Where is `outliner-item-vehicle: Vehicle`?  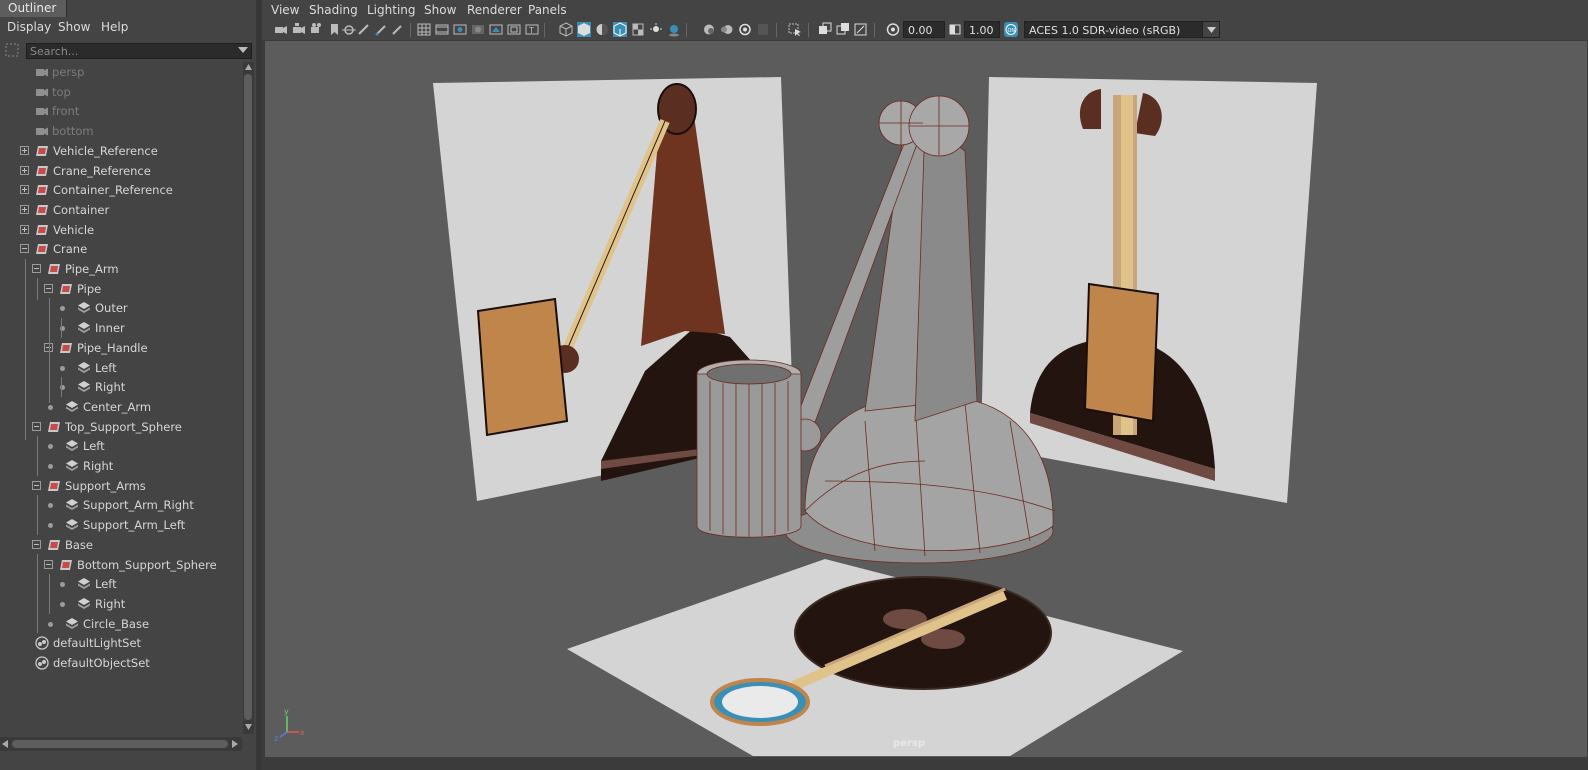 outliner-item-vehicle: Vehicle is located at coordinates (121, 230).